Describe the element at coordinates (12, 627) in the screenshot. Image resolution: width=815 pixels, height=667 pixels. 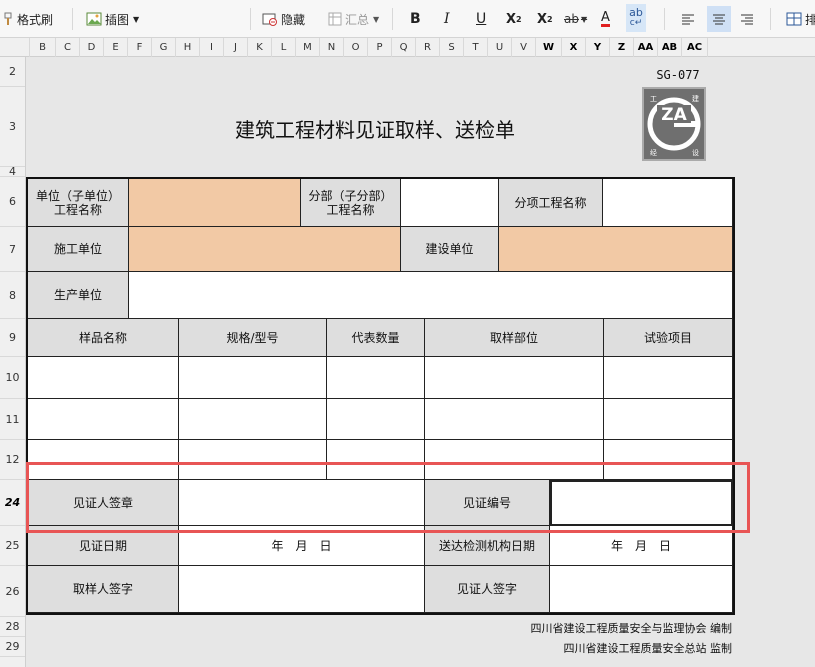
I see `row-header-28: 28` at that location.